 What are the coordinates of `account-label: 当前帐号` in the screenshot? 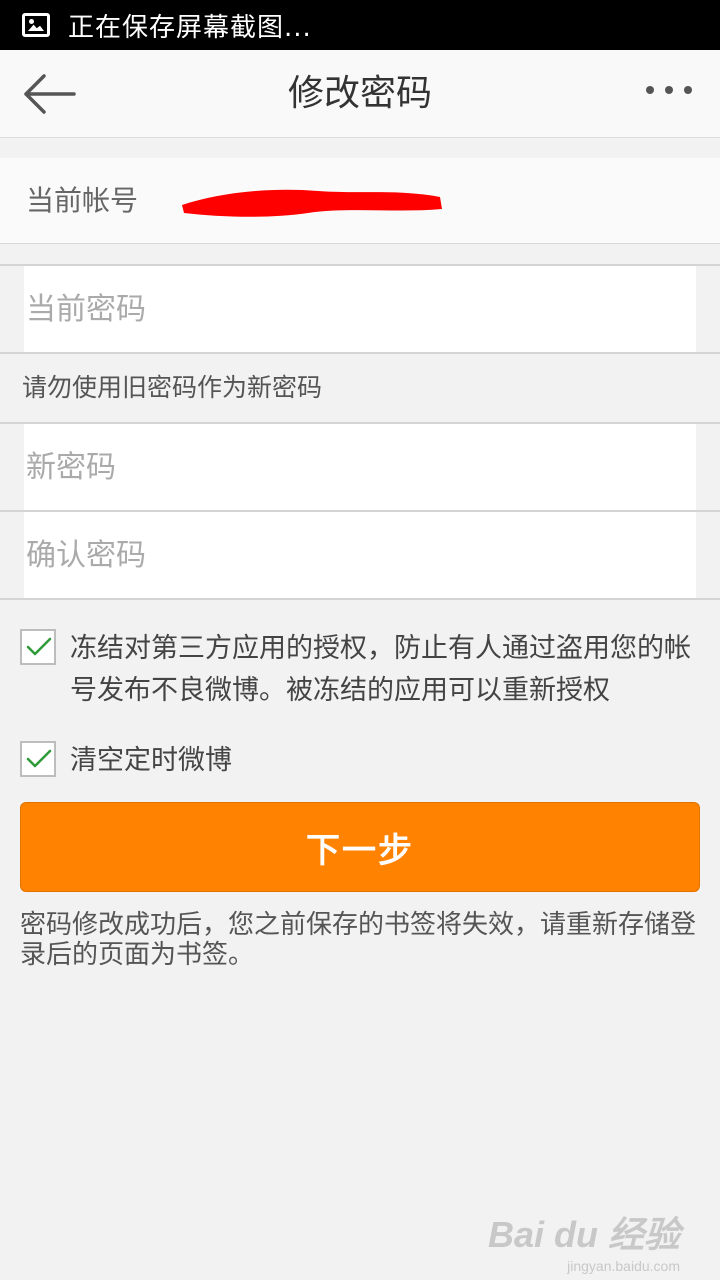 It's located at (82, 200).